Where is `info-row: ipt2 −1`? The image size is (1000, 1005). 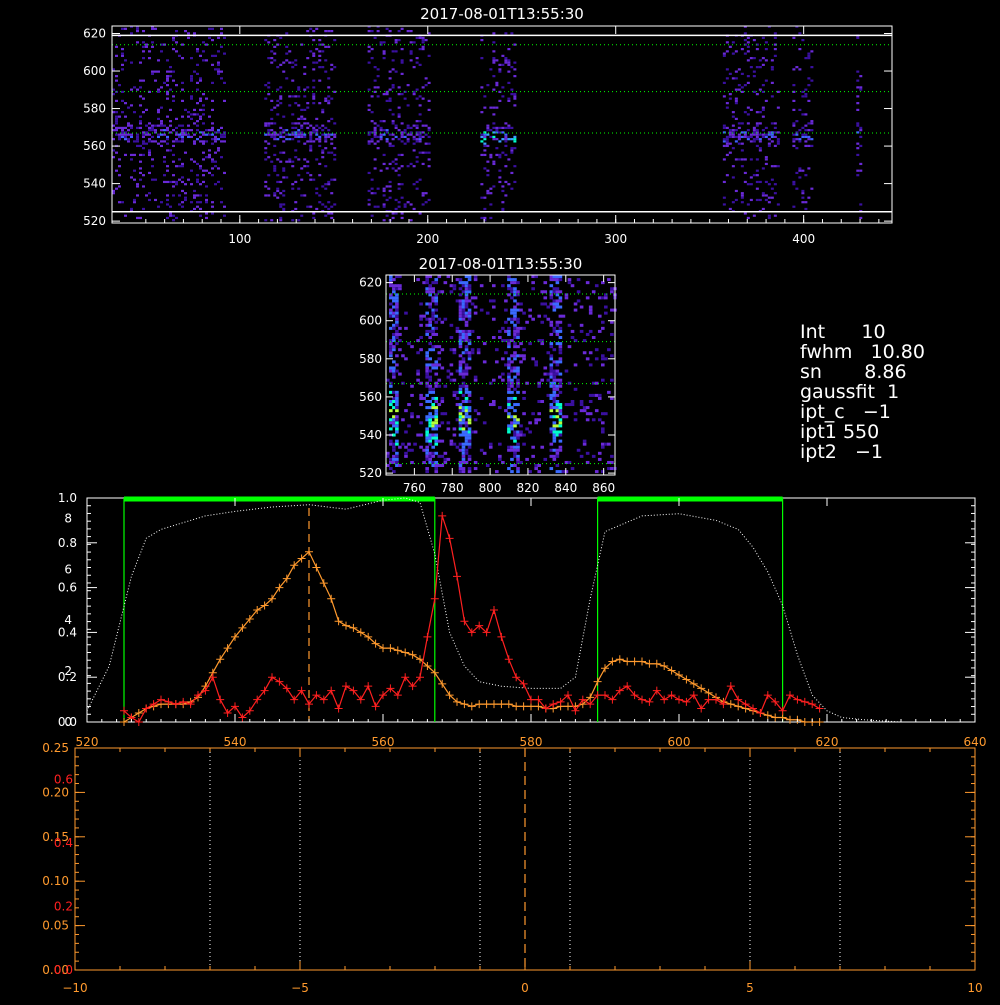
info-row: ipt2 −1 is located at coordinates (862, 452).